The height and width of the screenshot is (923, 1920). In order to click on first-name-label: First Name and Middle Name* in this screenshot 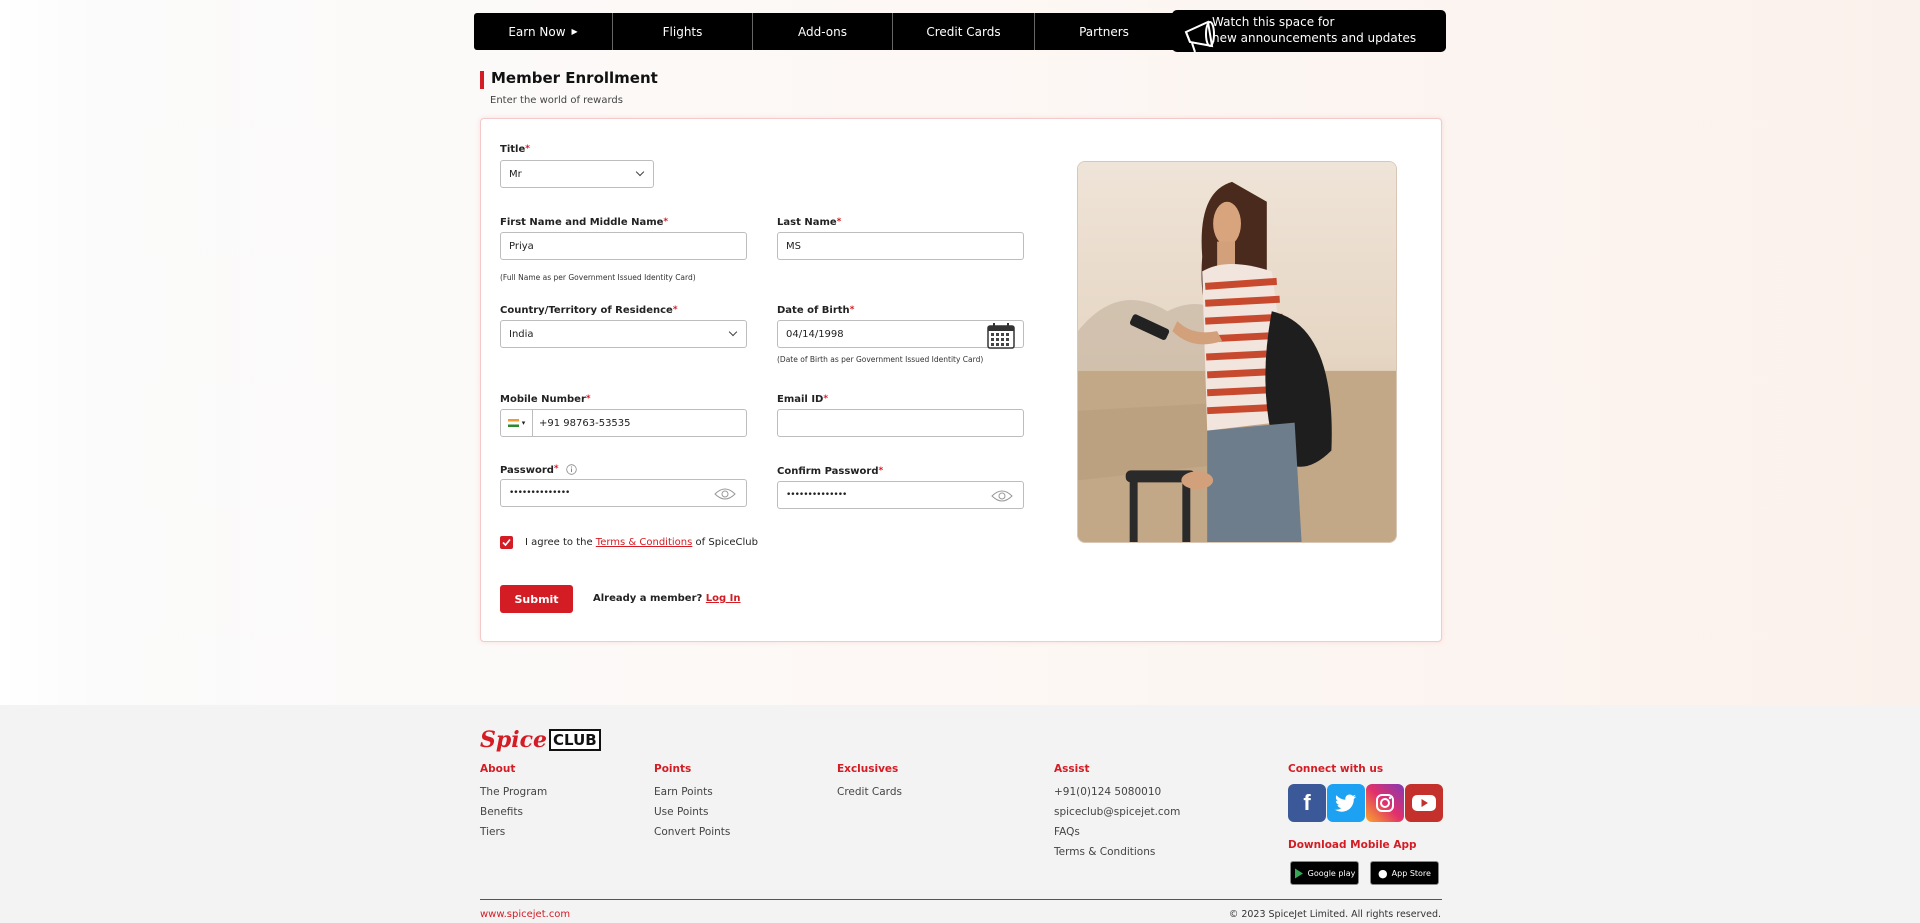, I will do `click(584, 222)`.